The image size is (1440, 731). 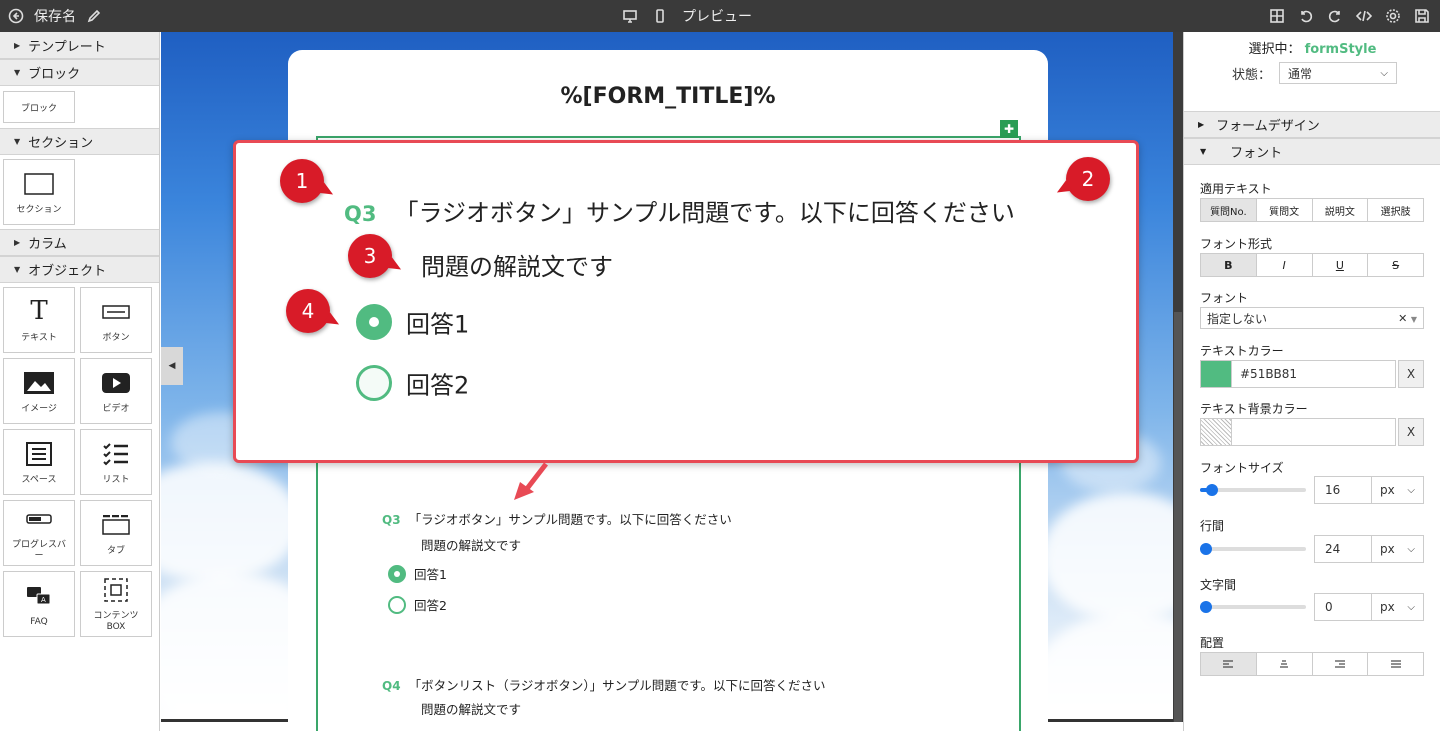 I want to click on align-center-button, so click(x=1284, y=664).